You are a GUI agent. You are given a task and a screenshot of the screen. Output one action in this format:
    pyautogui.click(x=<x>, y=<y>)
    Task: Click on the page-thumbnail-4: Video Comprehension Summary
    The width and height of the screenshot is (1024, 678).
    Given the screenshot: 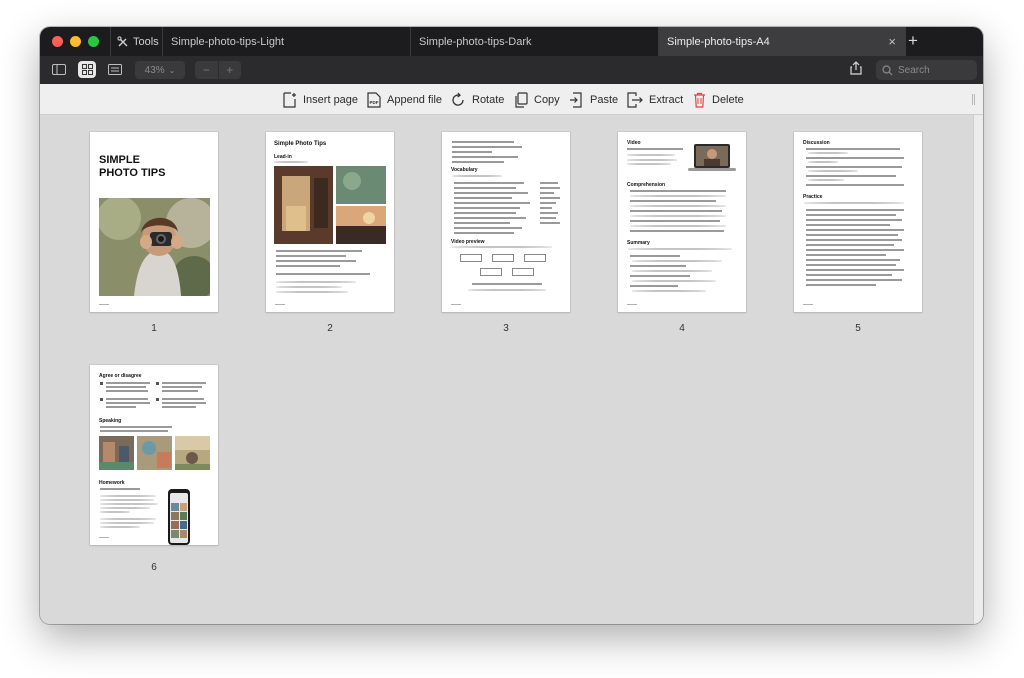 What is the action you would take?
    pyautogui.click(x=682, y=222)
    